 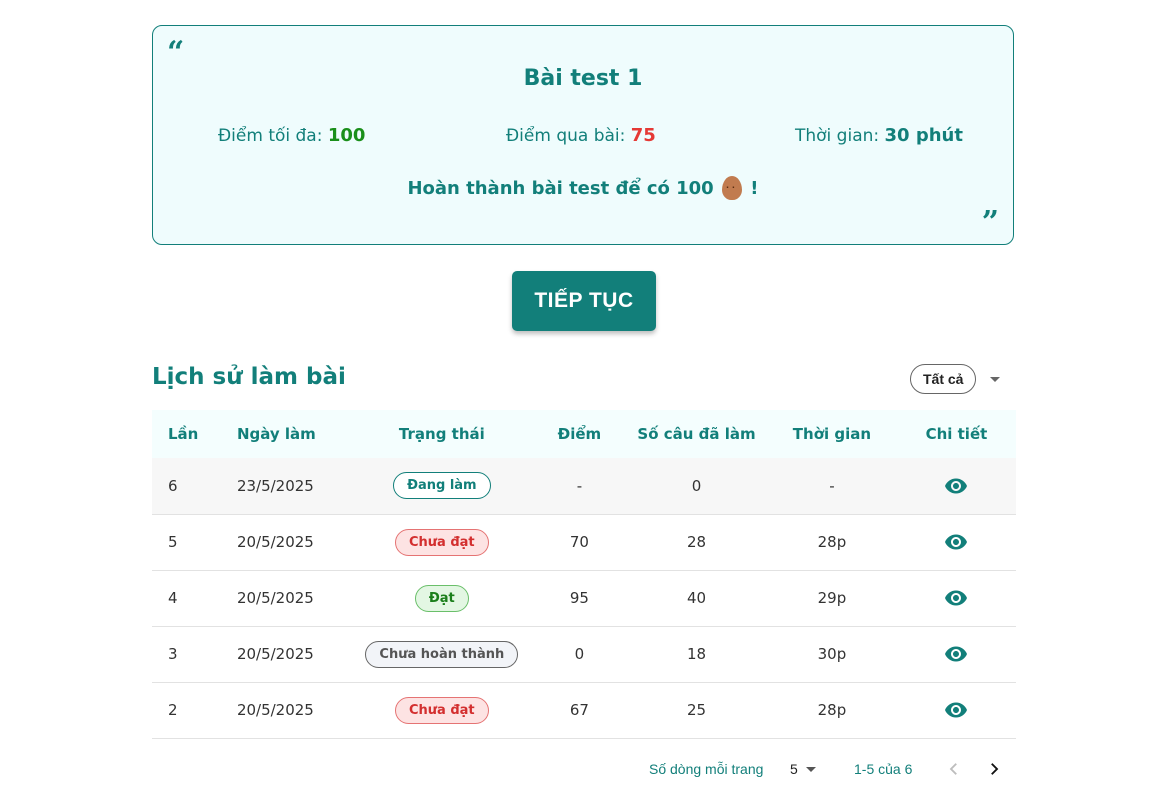 I want to click on history-title: Lịch sử làm bài, so click(x=249, y=377).